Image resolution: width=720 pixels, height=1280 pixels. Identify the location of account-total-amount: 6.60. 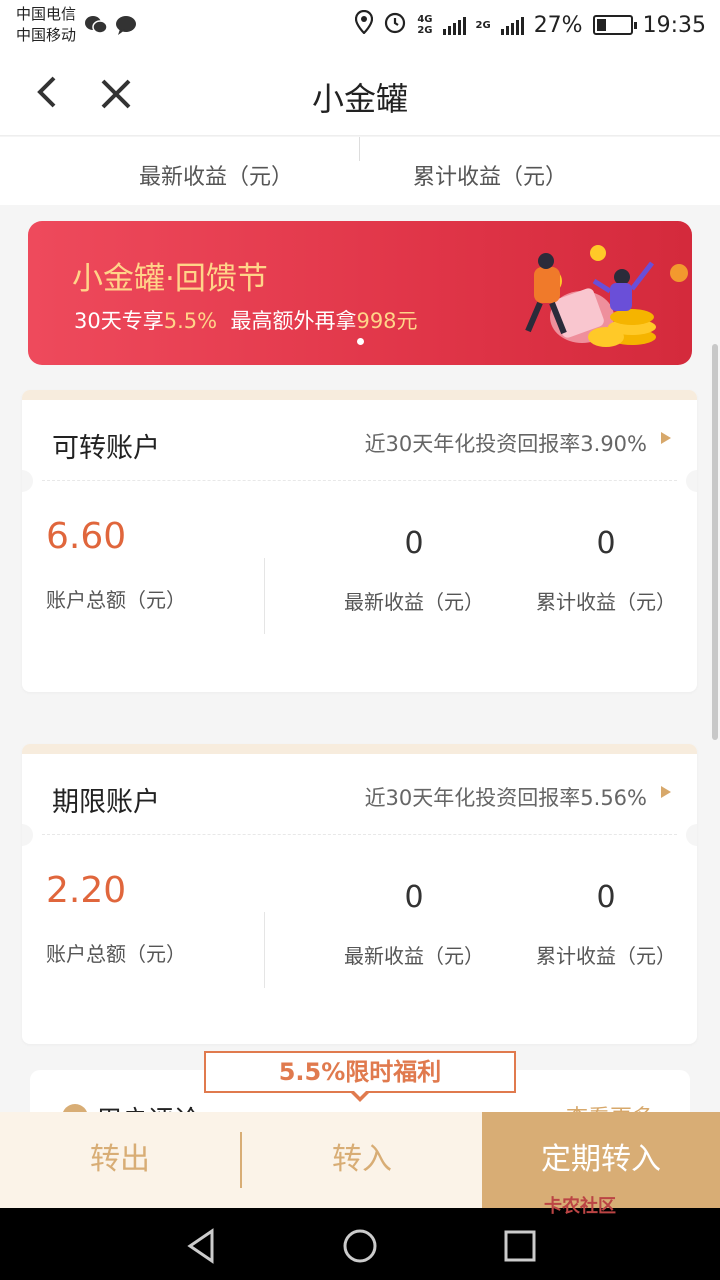
(86, 536).